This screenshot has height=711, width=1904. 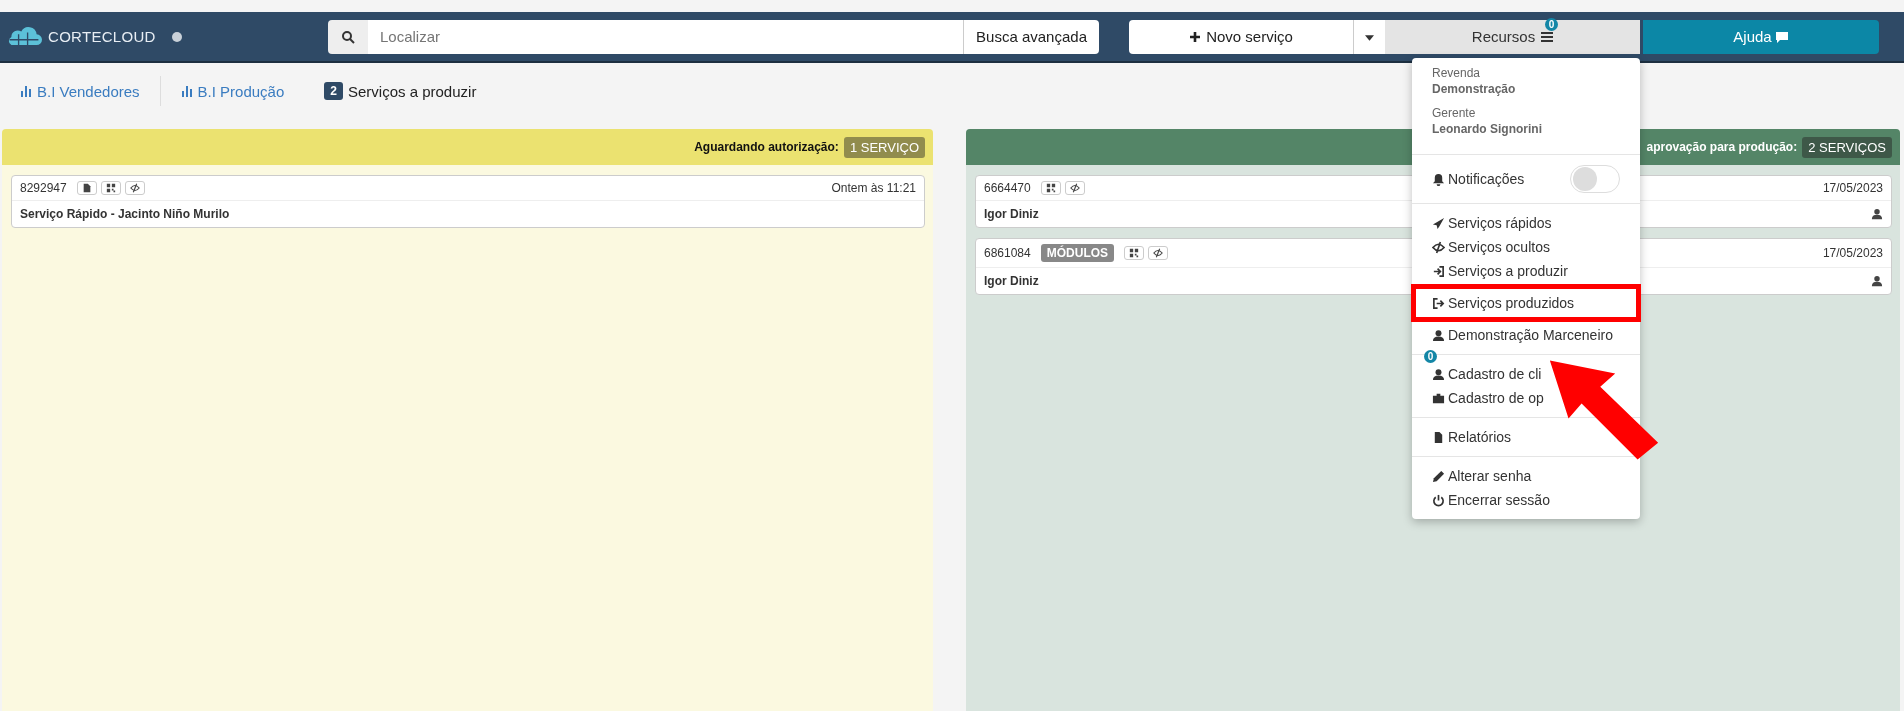 What do you see at coordinates (1007, 188) in the screenshot?
I see `service-id: 6664470` at bounding box center [1007, 188].